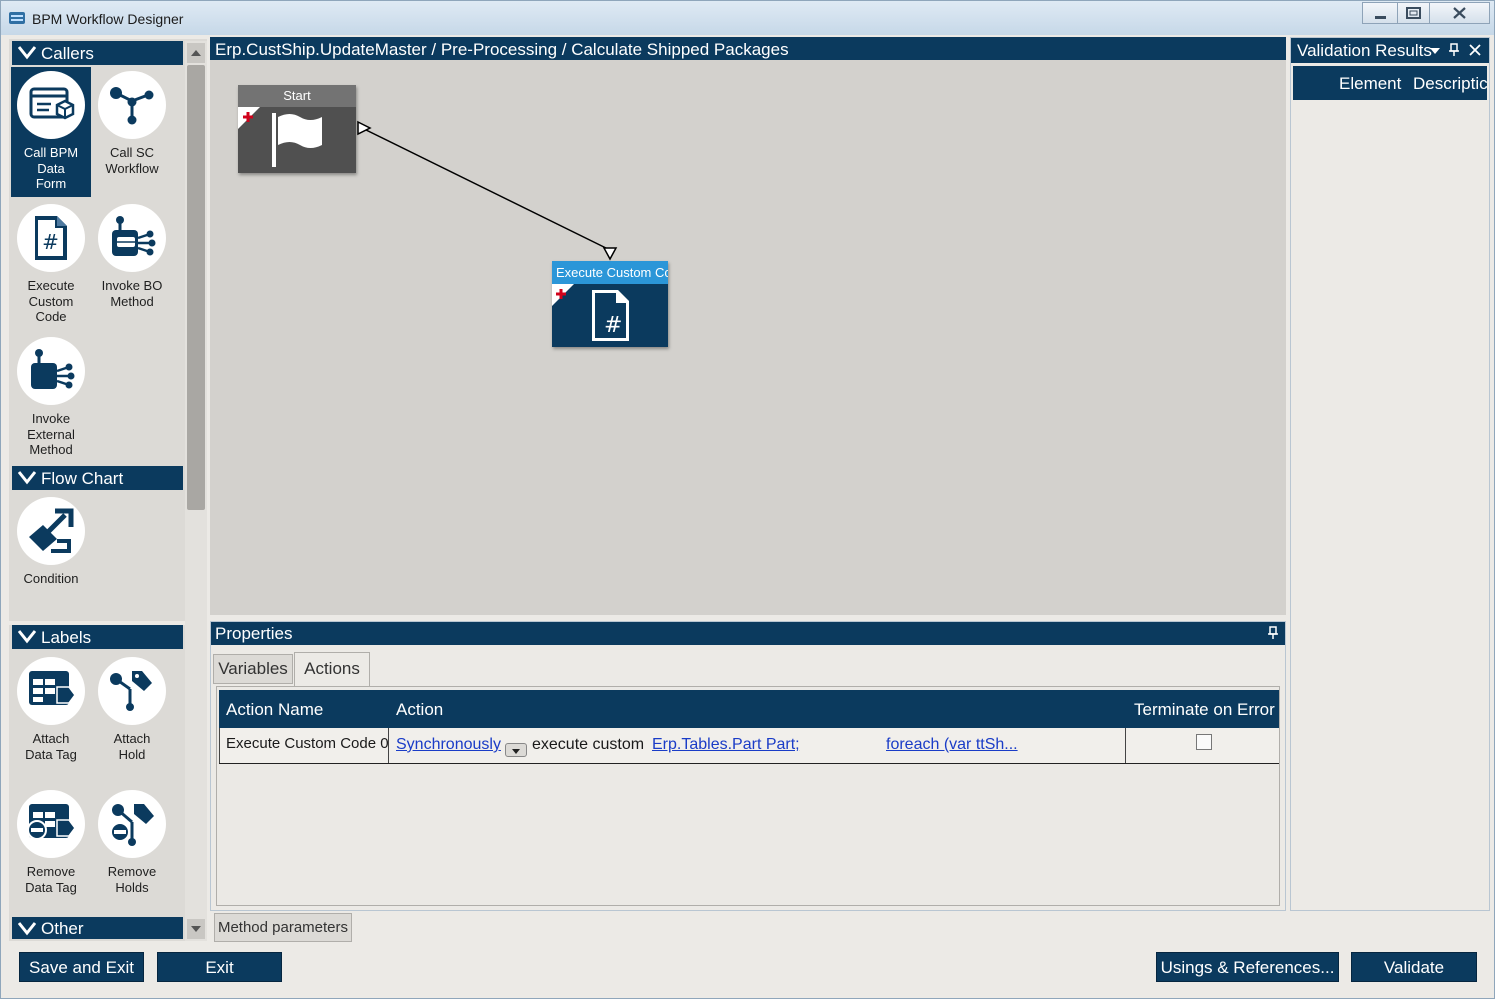 This screenshot has height=999, width=1495. Describe the element at coordinates (97, 637) in the screenshot. I see `labels-header: Labels` at that location.